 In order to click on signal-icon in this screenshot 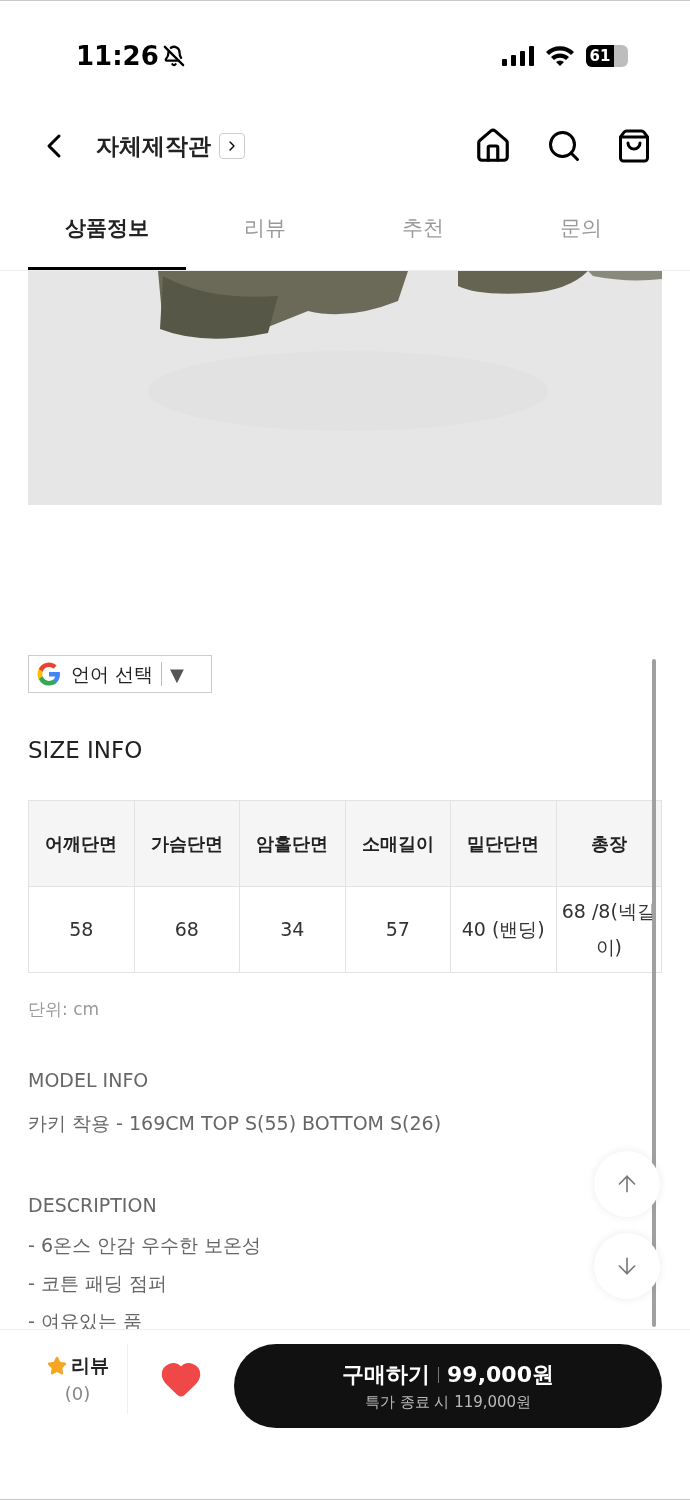, I will do `click(518, 56)`.